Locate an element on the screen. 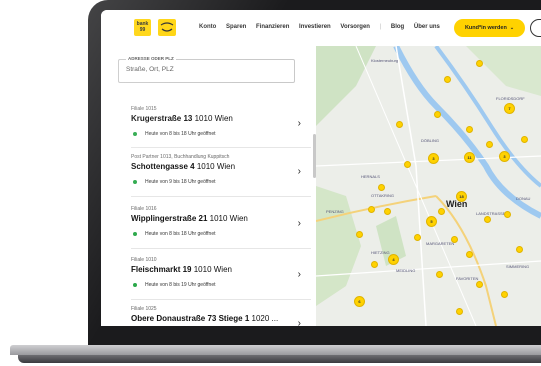 This screenshot has height=366, width=541. address-search-field: ADRESSE ODER PLZ Straße, Ort, PLZ is located at coordinates (206, 69).